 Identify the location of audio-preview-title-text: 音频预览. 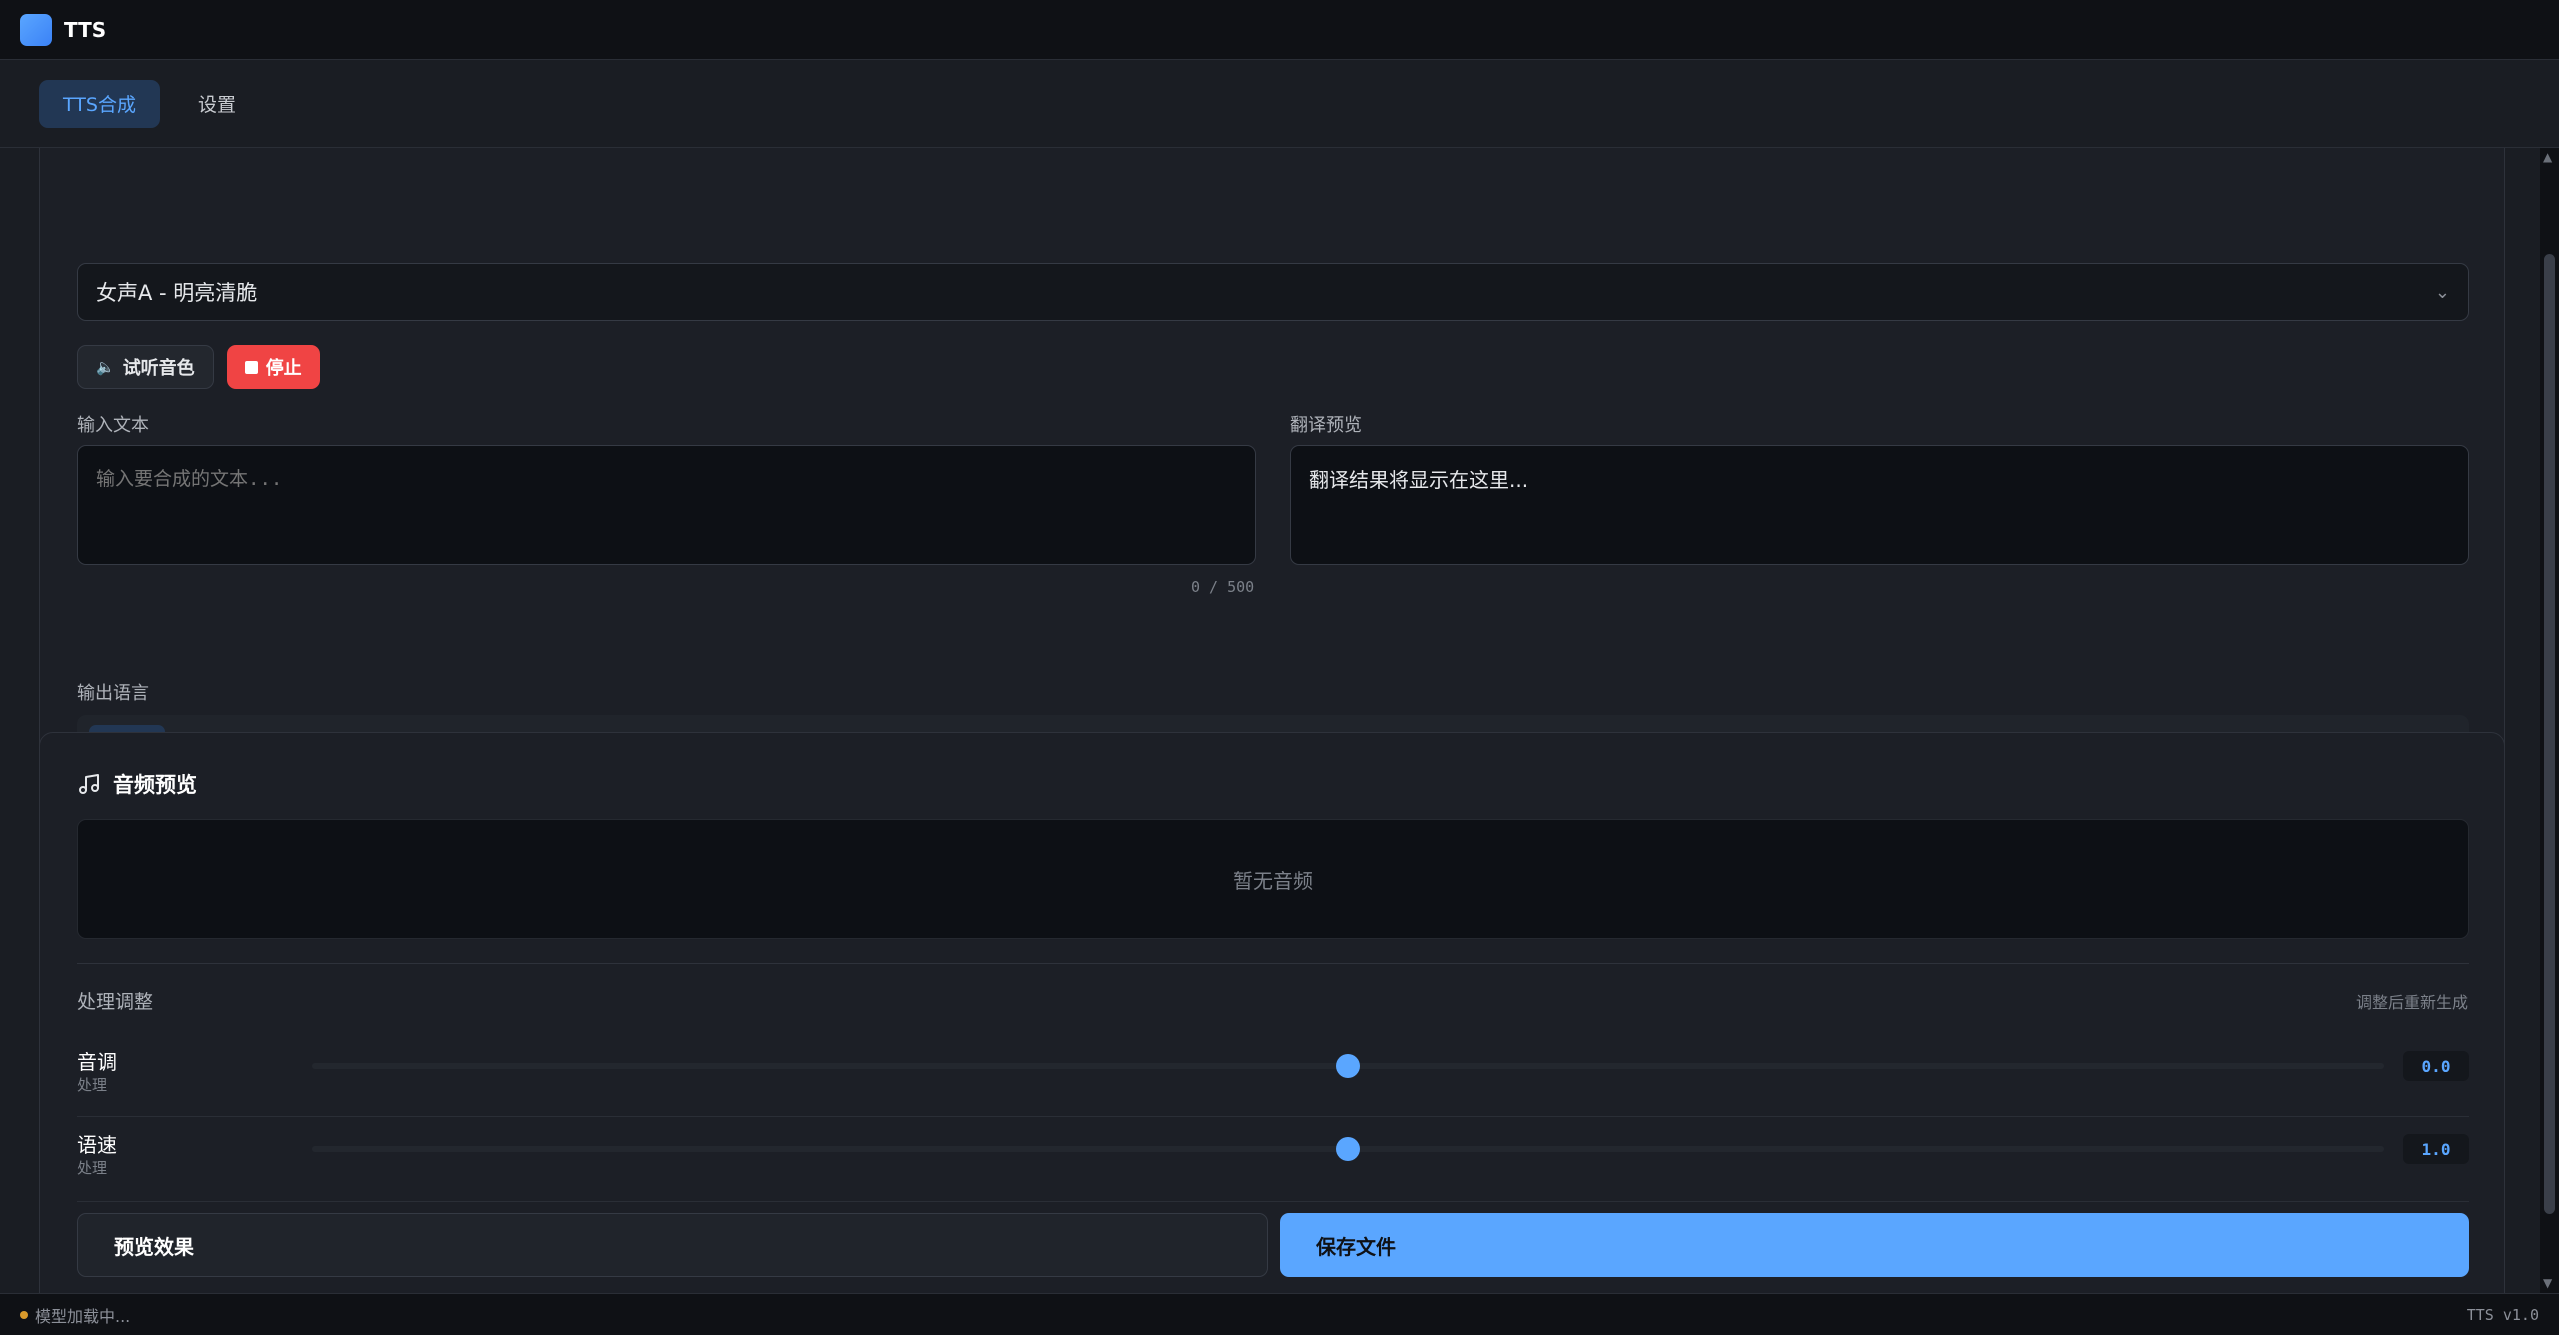
(155, 785).